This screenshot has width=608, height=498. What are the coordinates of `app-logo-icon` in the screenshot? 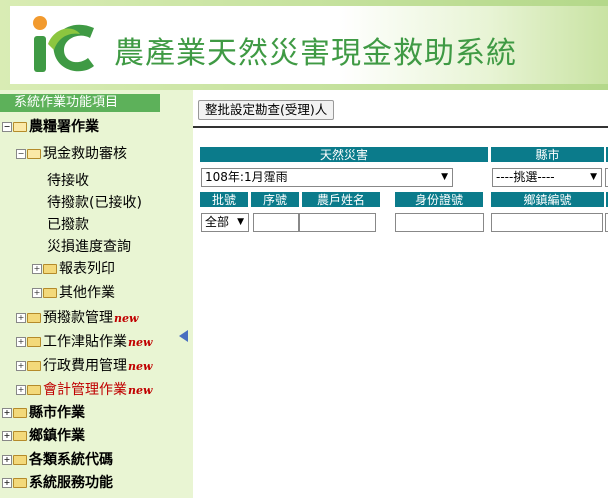 It's located at (63, 44).